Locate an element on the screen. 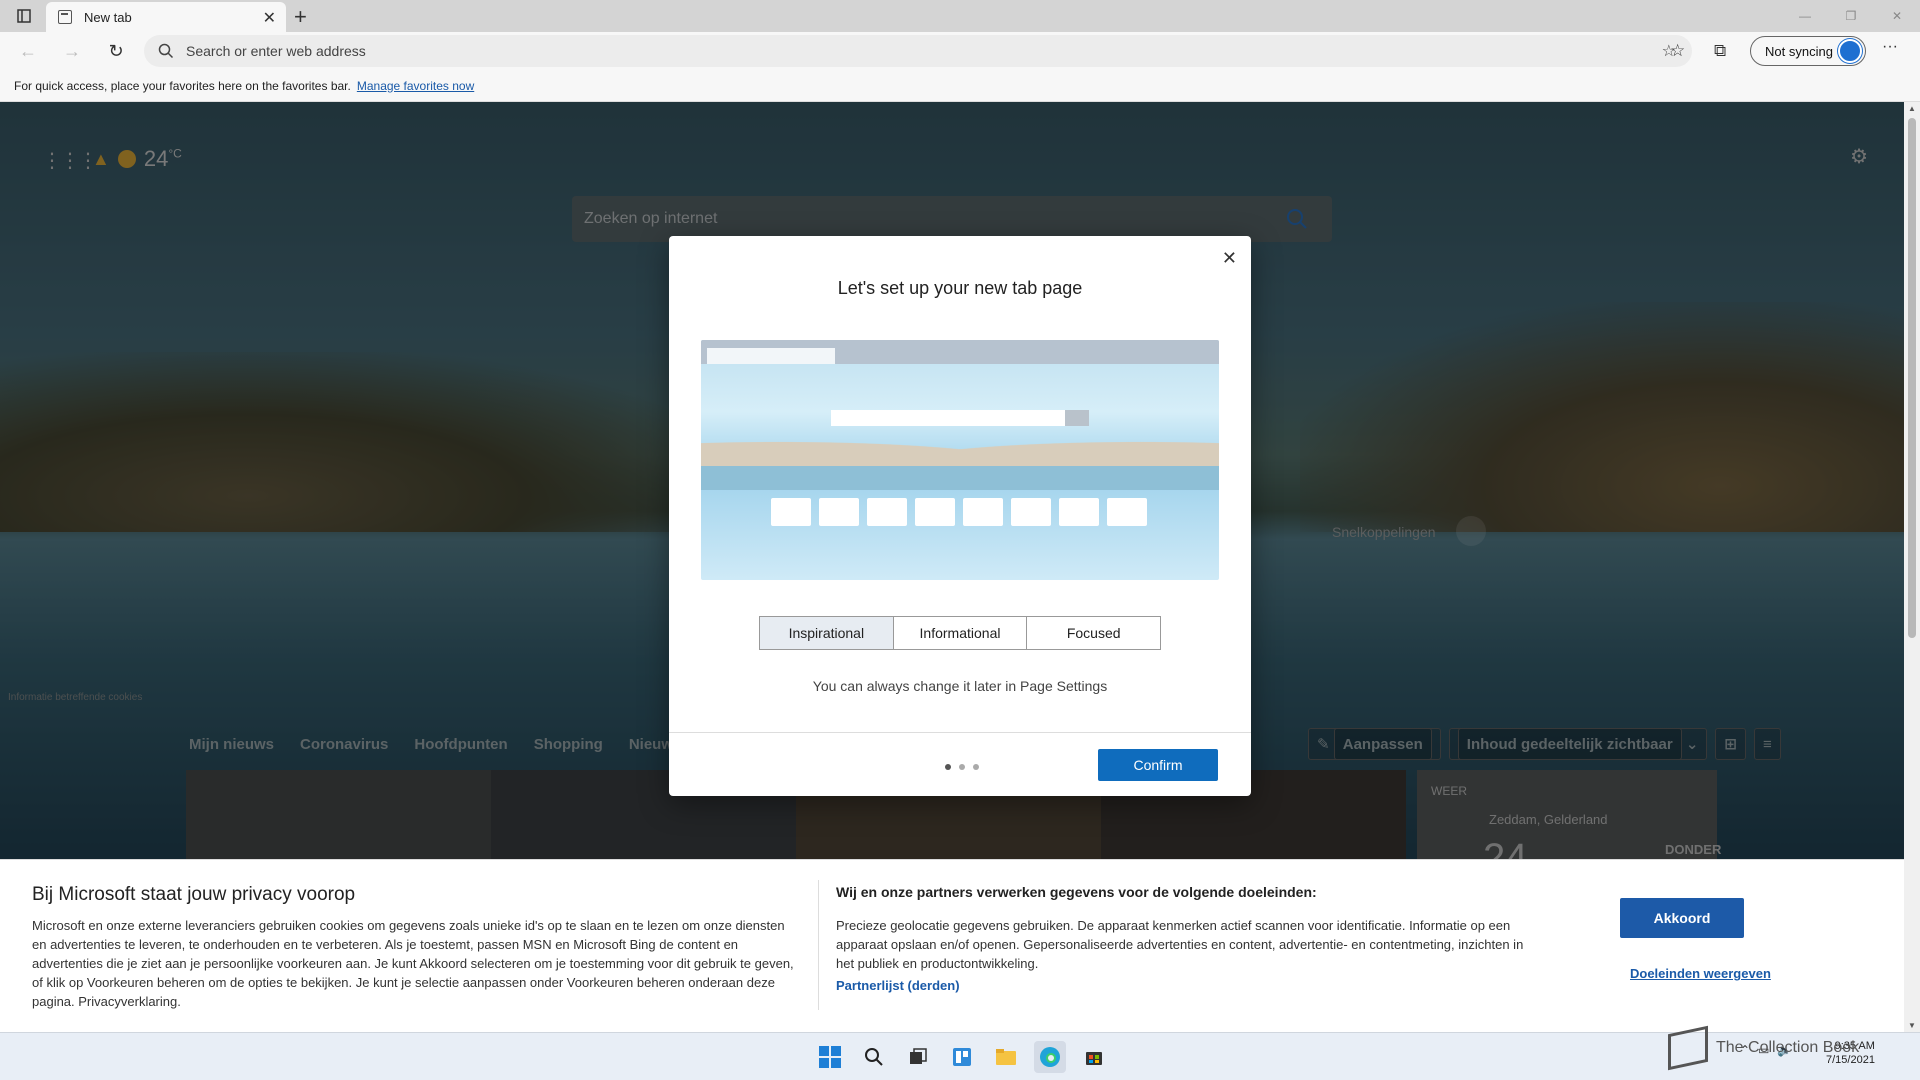 The width and height of the screenshot is (1920, 1080). manage-favorites-link: Manage favorites now is located at coordinates (415, 86).